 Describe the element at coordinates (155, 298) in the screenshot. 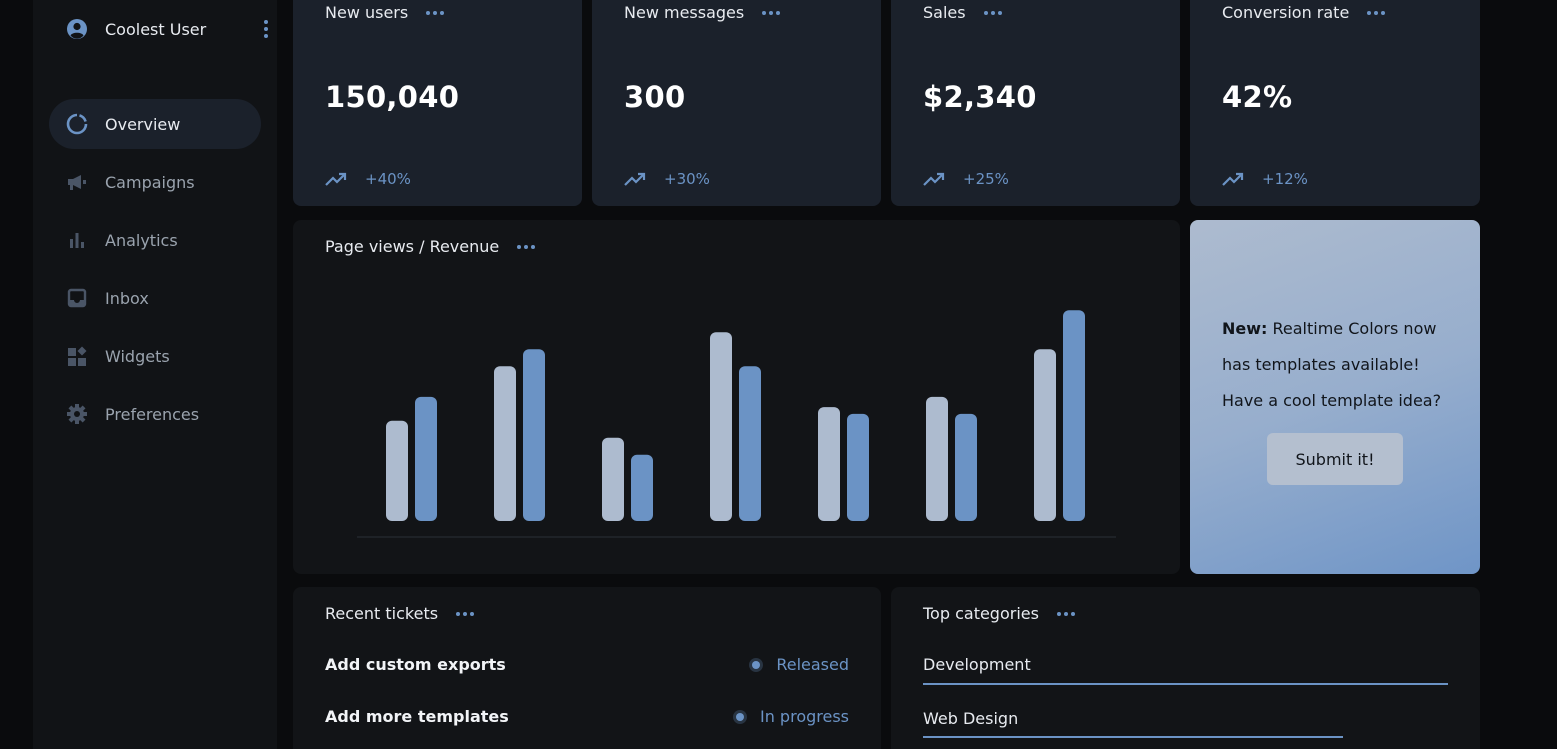

I see `sidebar-item-inbox: Inbox` at that location.